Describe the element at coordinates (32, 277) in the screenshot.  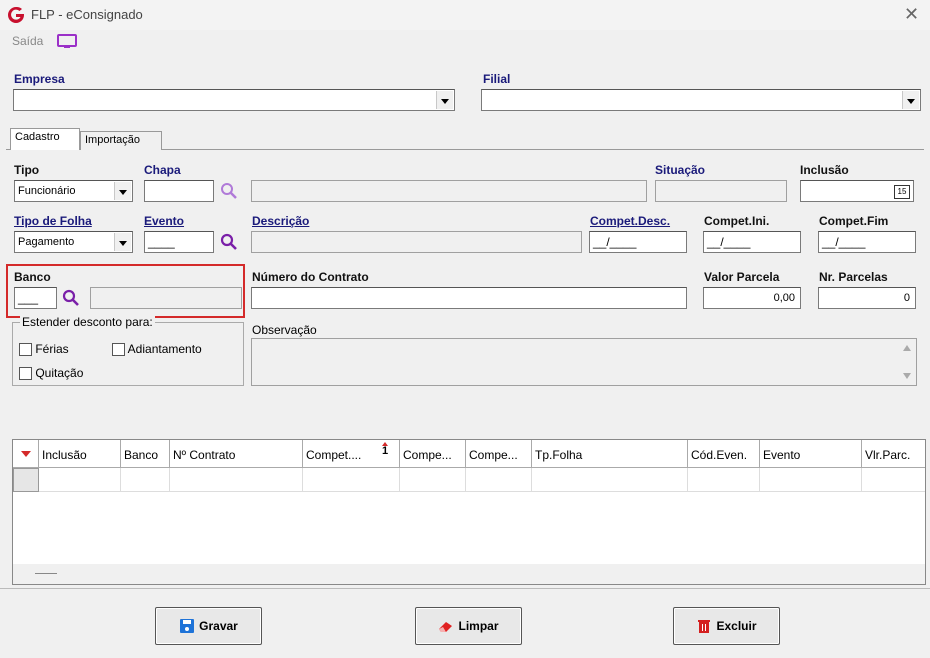
I see `banco-label: Banco` at that location.